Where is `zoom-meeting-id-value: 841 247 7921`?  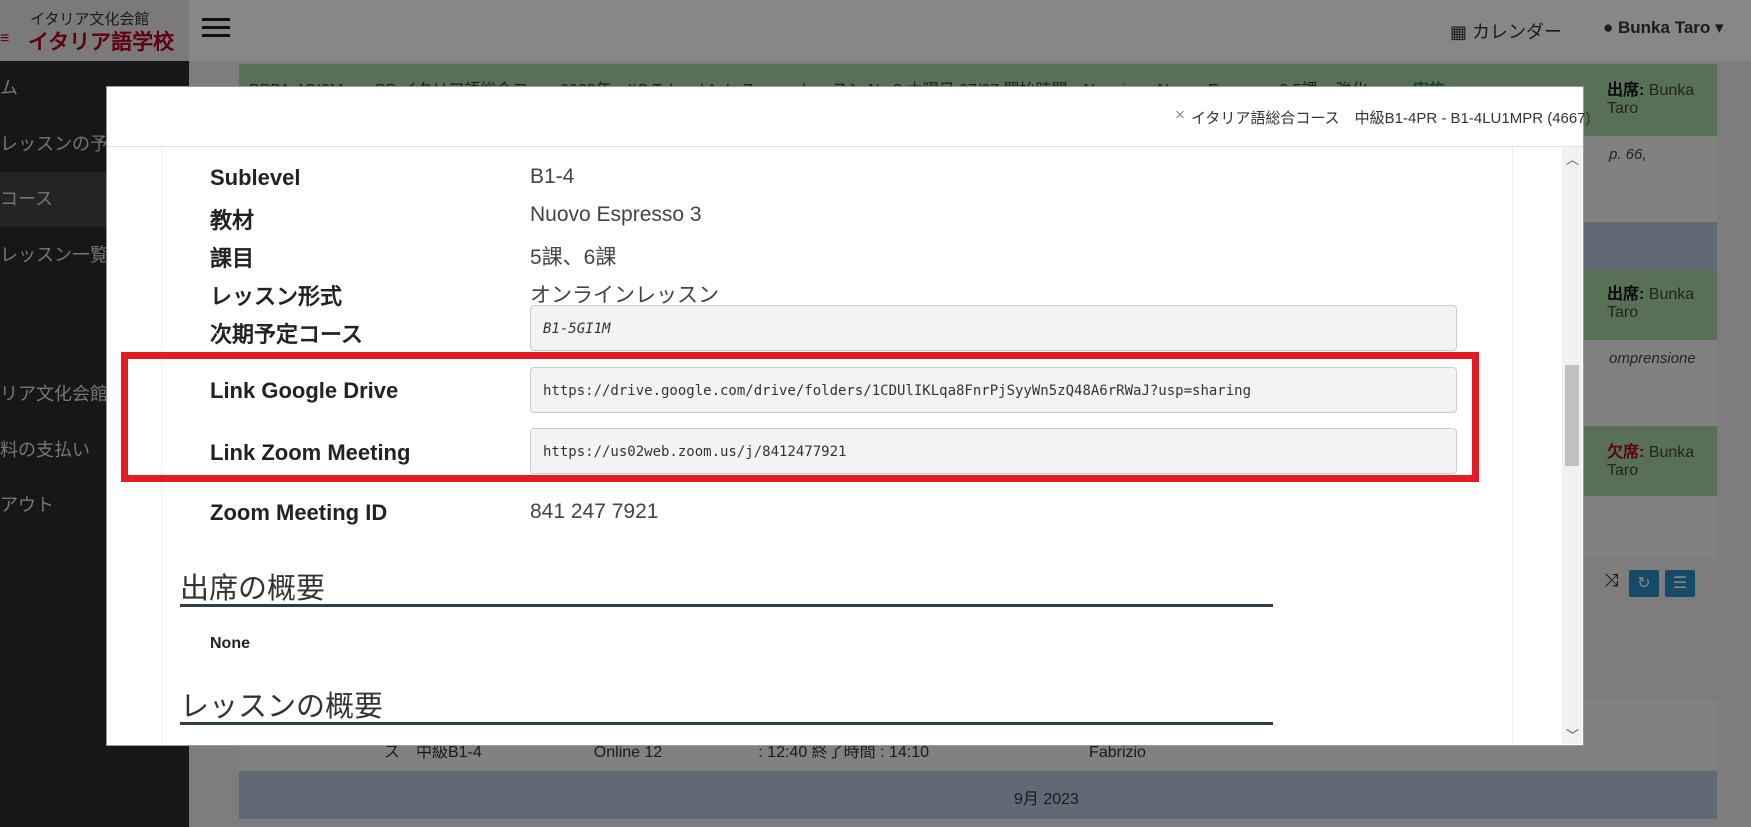
zoom-meeting-id-value: 841 247 7921 is located at coordinates (594, 511).